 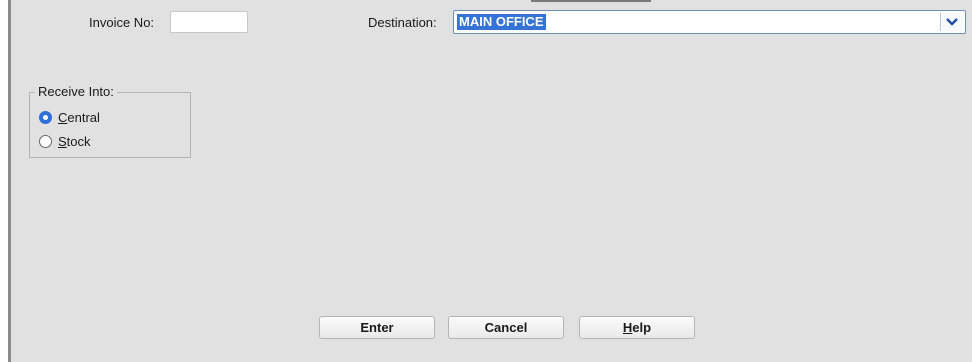 I want to click on radio-option-stock: Stock, so click(x=65, y=141).